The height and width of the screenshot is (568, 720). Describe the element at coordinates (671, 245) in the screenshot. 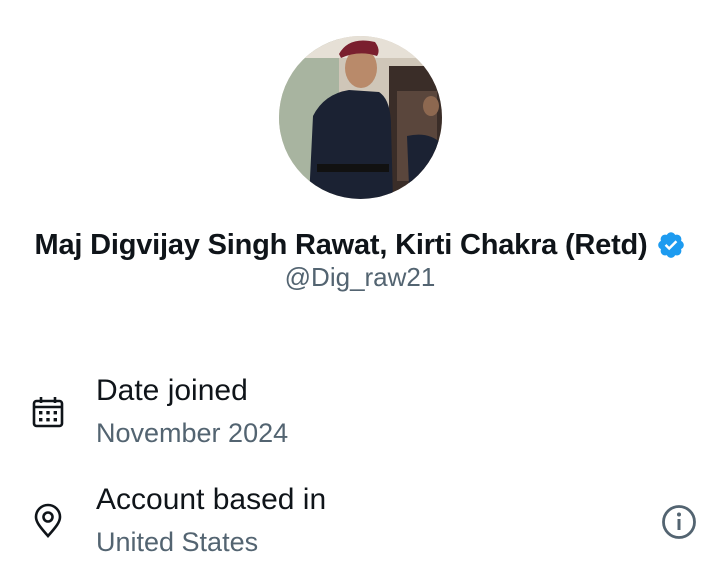

I see `verified-badge-icon` at that location.